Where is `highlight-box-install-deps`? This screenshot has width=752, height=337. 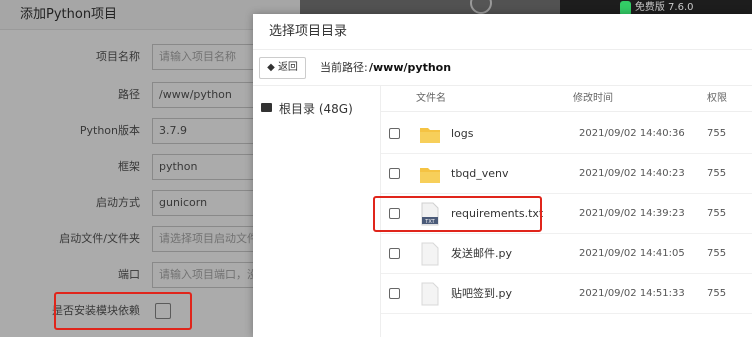 highlight-box-install-deps is located at coordinates (123, 311).